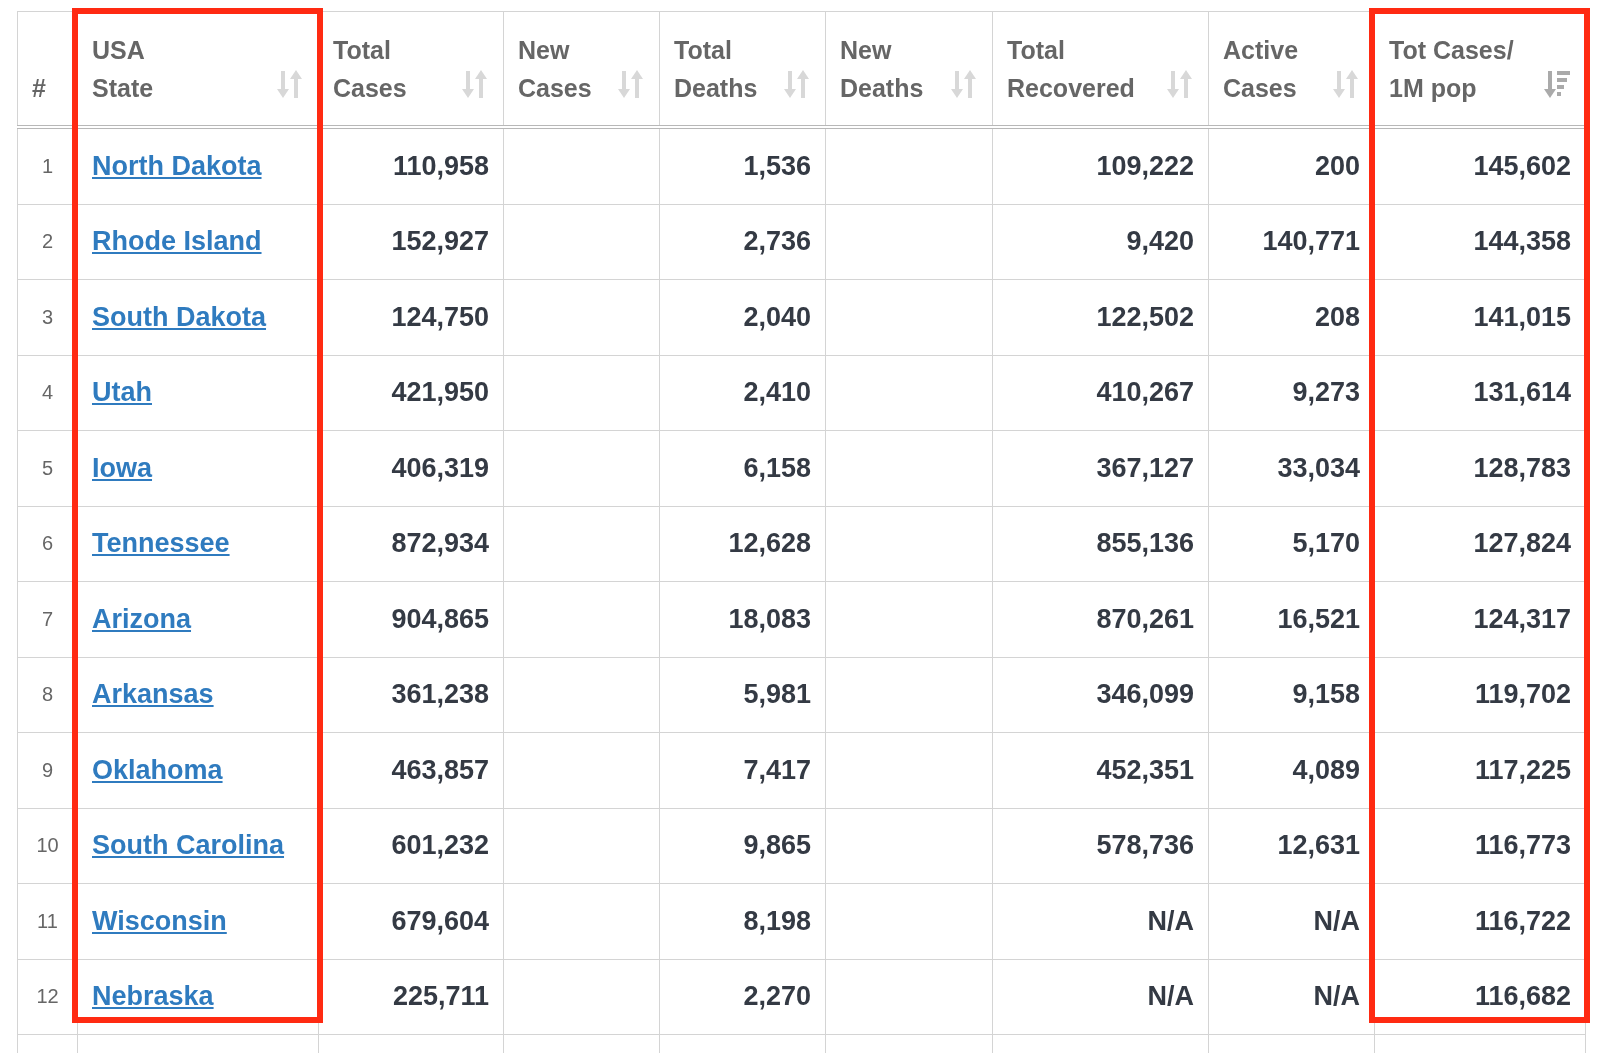  What do you see at coordinates (122, 467) in the screenshot?
I see `state-link: Iowa` at bounding box center [122, 467].